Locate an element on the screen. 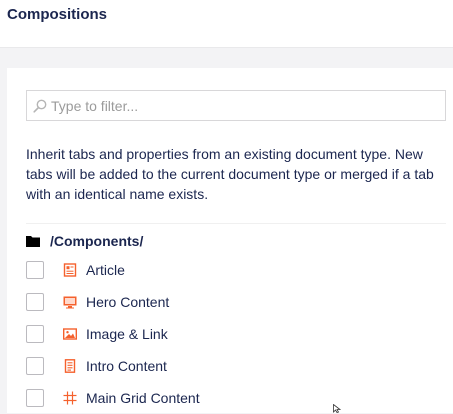 The width and height of the screenshot is (453, 414). item-label: Article is located at coordinates (105, 270).